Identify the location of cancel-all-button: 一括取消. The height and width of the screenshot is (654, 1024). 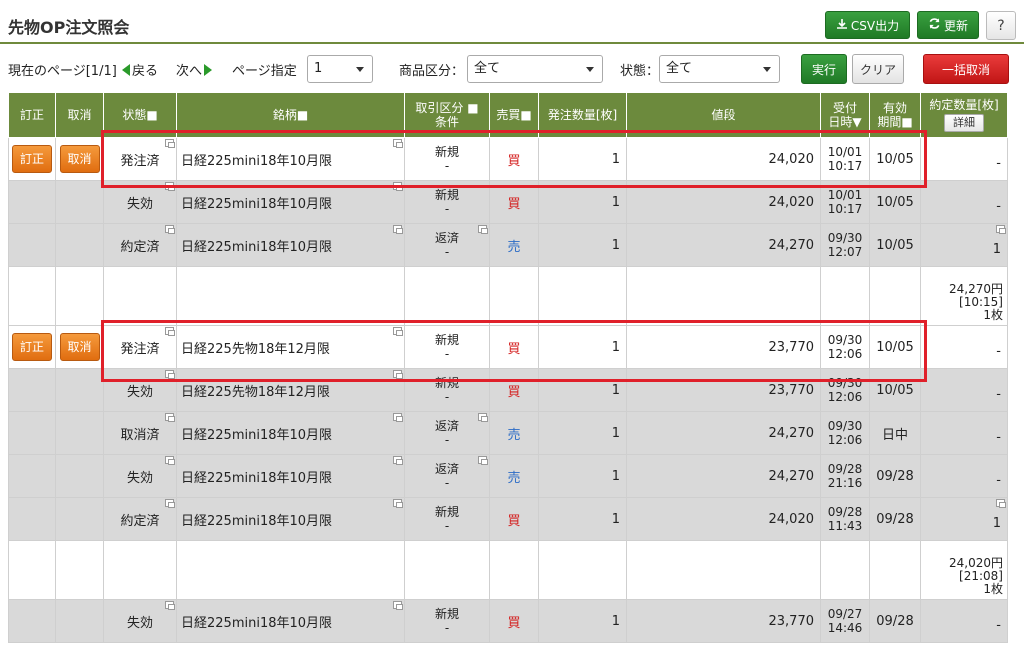
(966, 69).